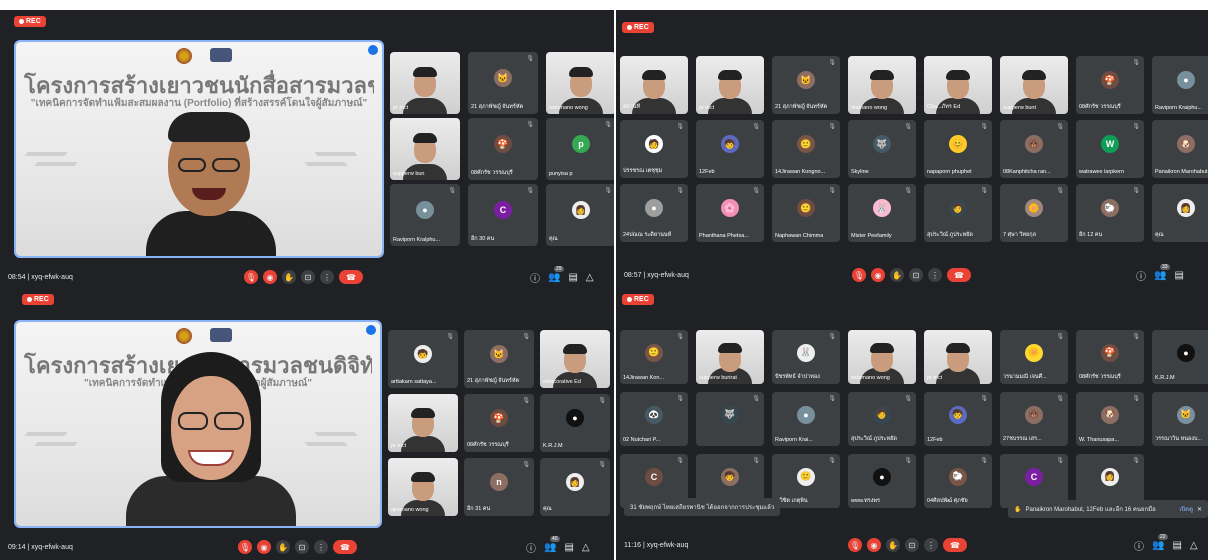 This screenshot has width=1208, height=560. Describe the element at coordinates (423, 487) in the screenshot. I see `participant-tile: 🎙 apemano wong` at that location.